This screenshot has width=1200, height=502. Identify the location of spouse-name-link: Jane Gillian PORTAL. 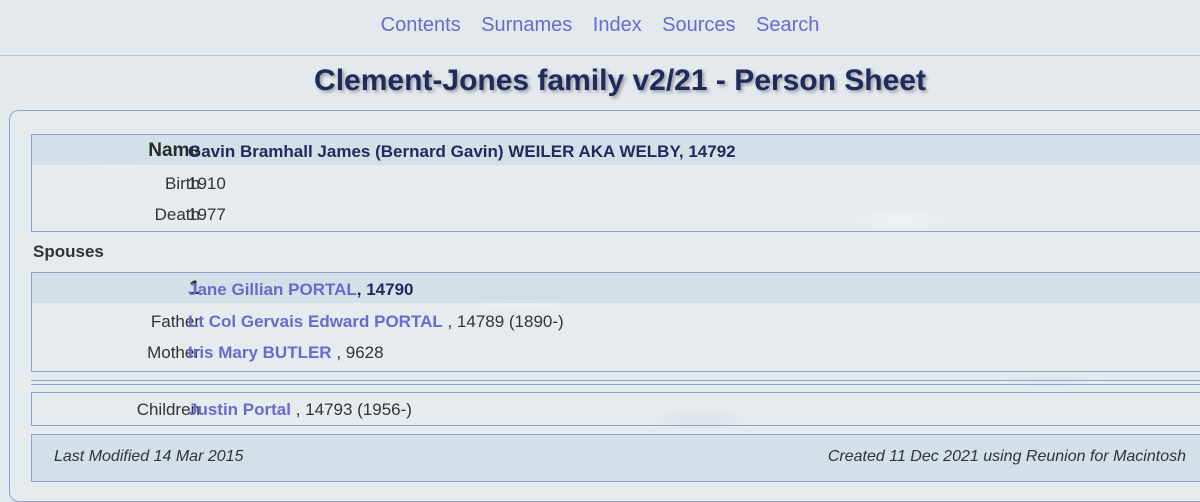
(272, 289).